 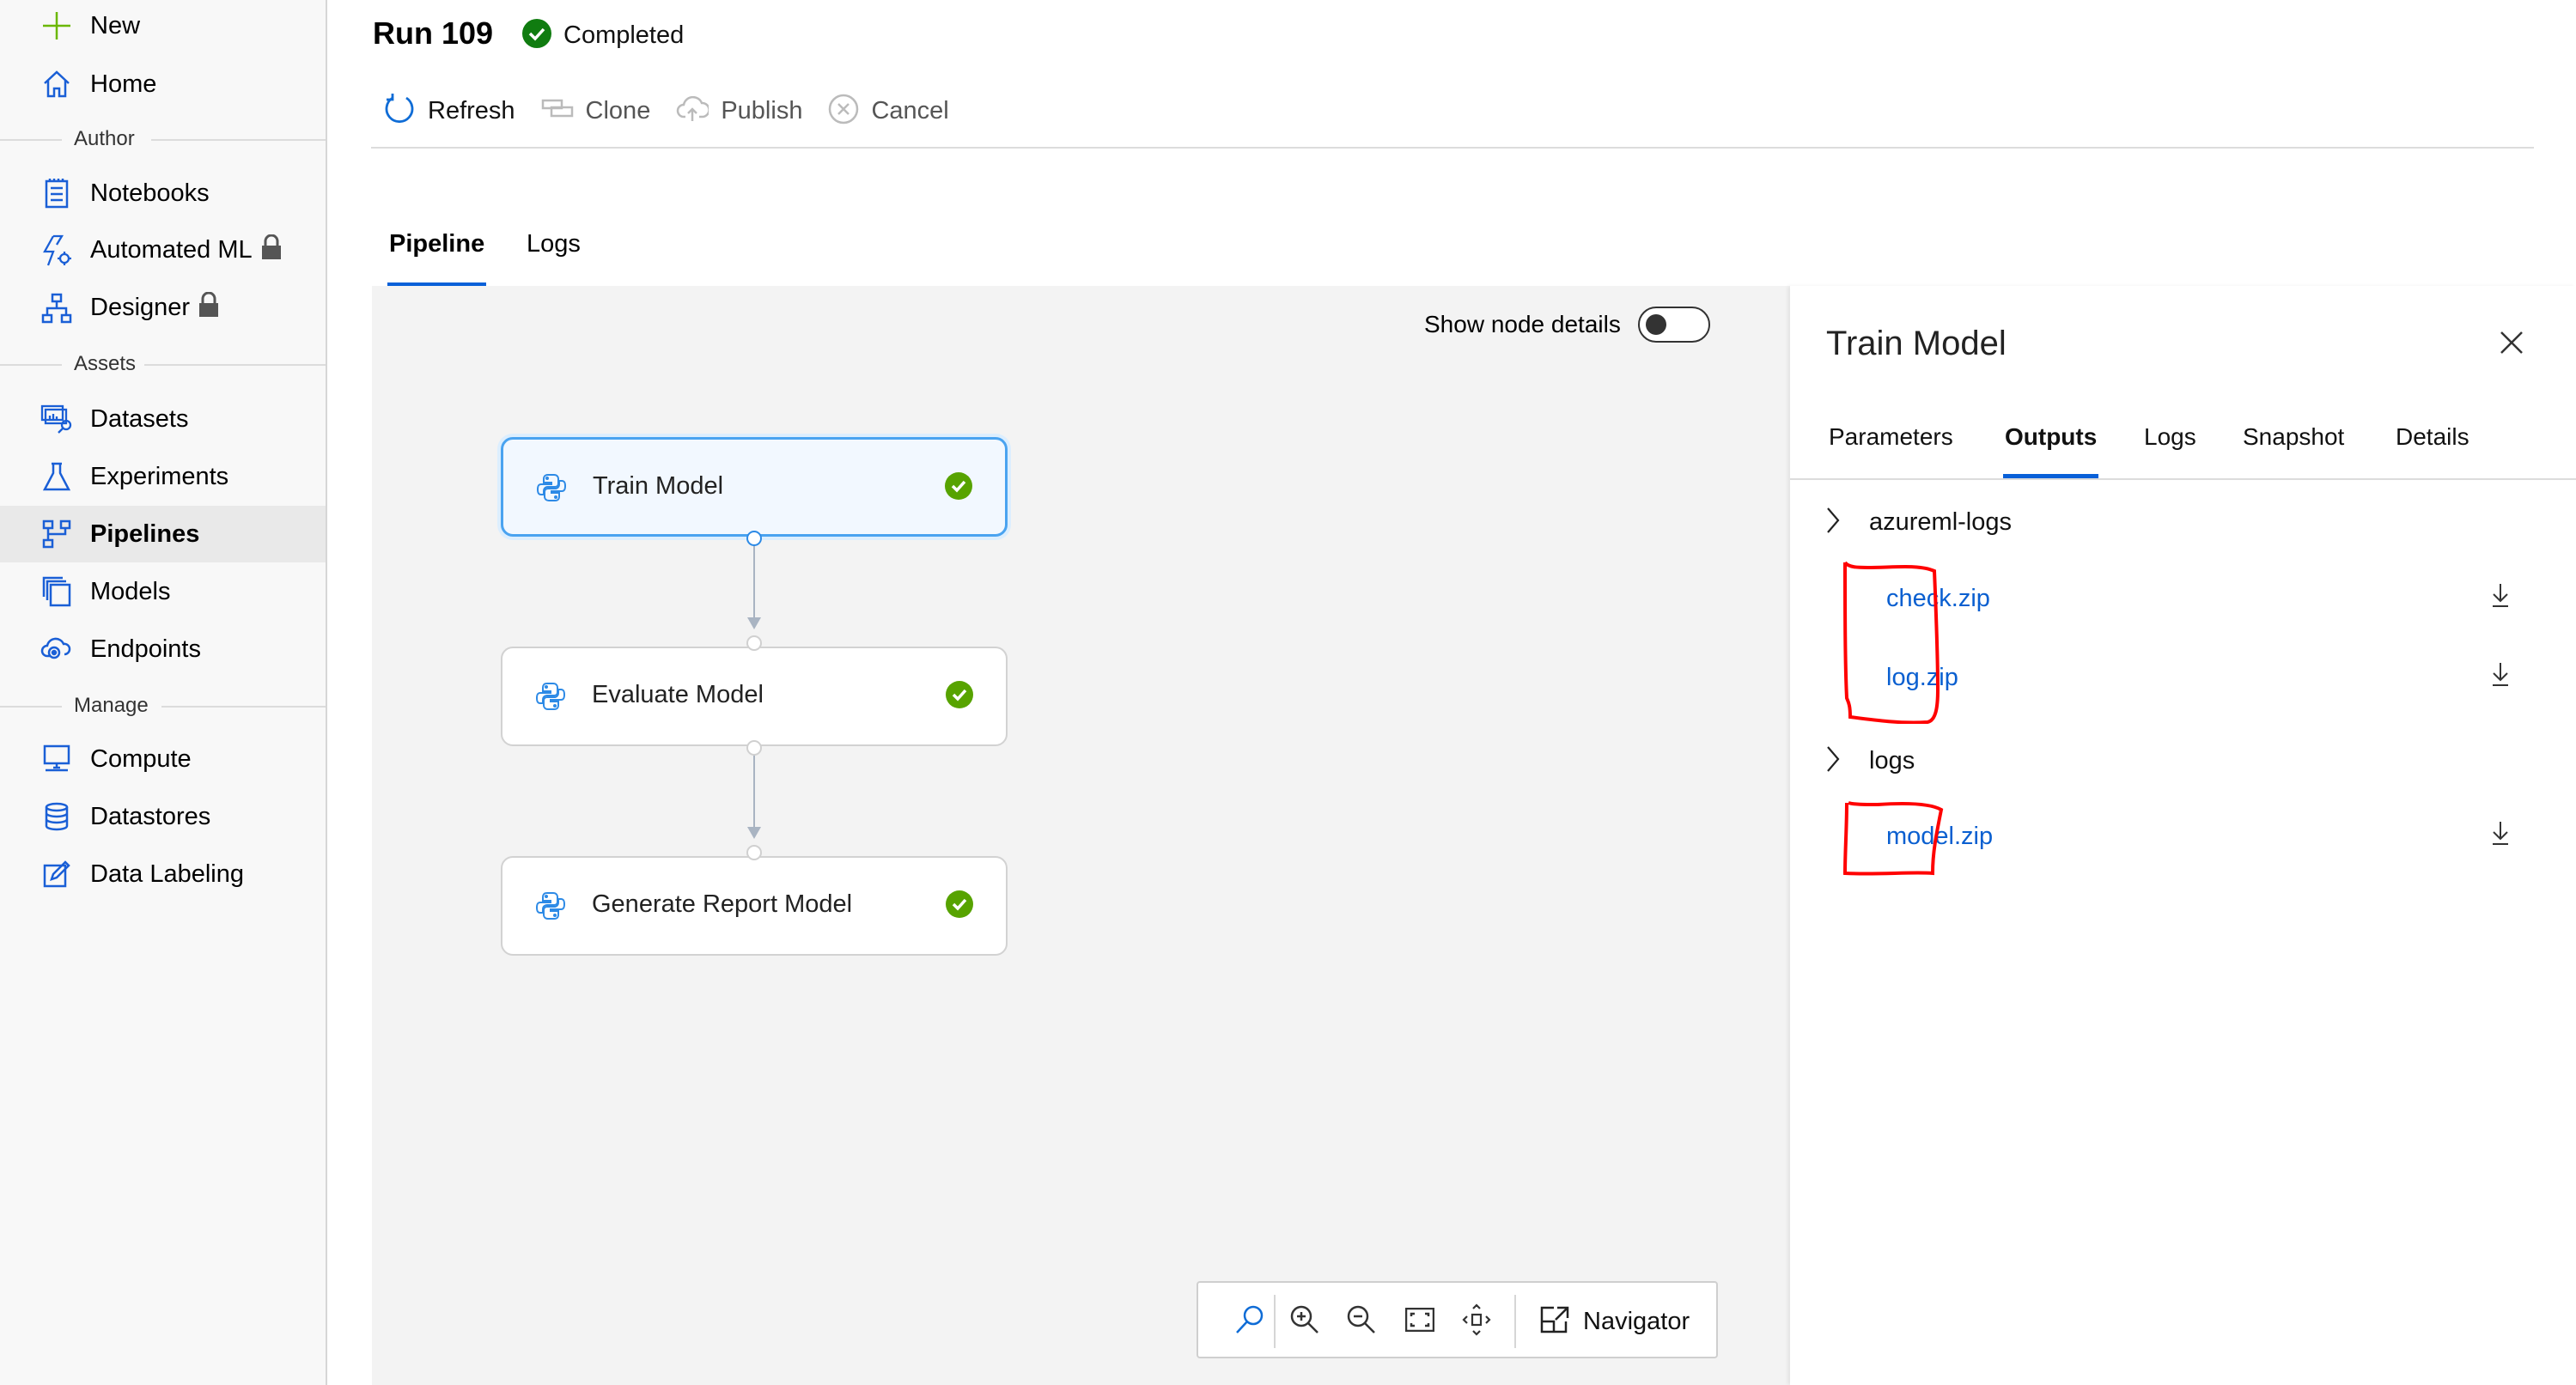 I want to click on folder-azureml-logs: azureml-logs, so click(x=1919, y=522).